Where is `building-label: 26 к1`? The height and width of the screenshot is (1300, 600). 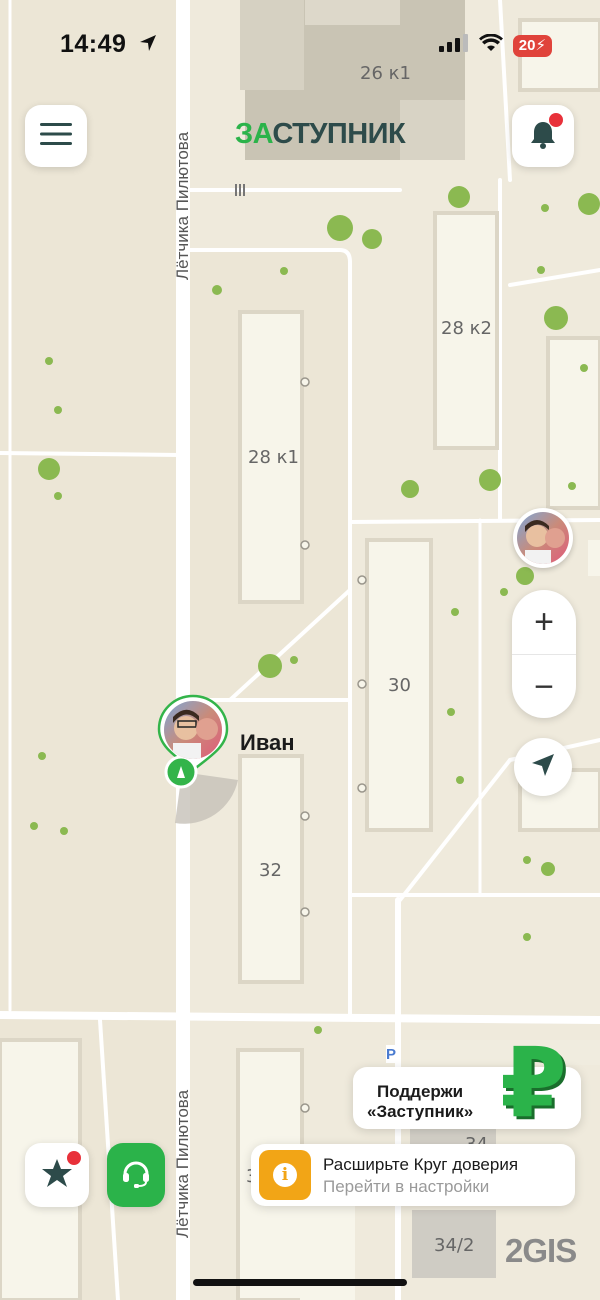
building-label: 26 к1 is located at coordinates (385, 73).